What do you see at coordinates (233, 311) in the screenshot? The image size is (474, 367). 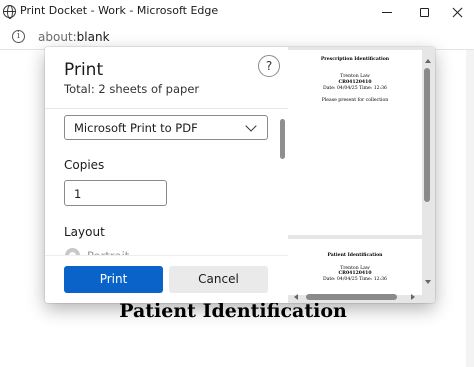 I see `page-heading: Patient Identification` at bounding box center [233, 311].